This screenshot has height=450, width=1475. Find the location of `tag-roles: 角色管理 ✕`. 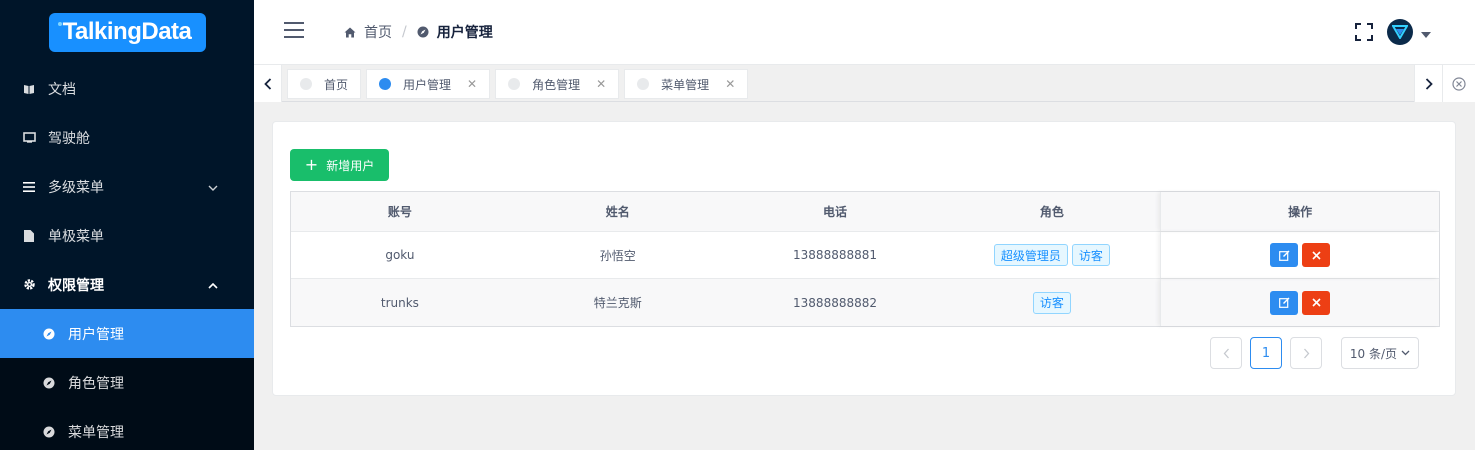

tag-roles: 角色管理 ✕ is located at coordinates (557, 84).